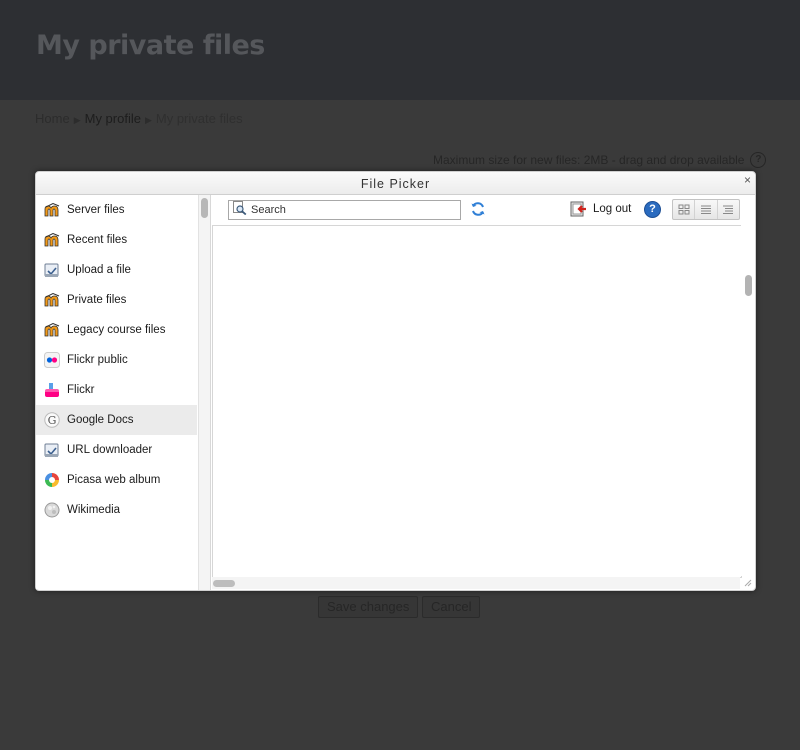 The height and width of the screenshot is (750, 800). What do you see at coordinates (747, 400) in the screenshot?
I see `content-vertical-scrollbar` at bounding box center [747, 400].